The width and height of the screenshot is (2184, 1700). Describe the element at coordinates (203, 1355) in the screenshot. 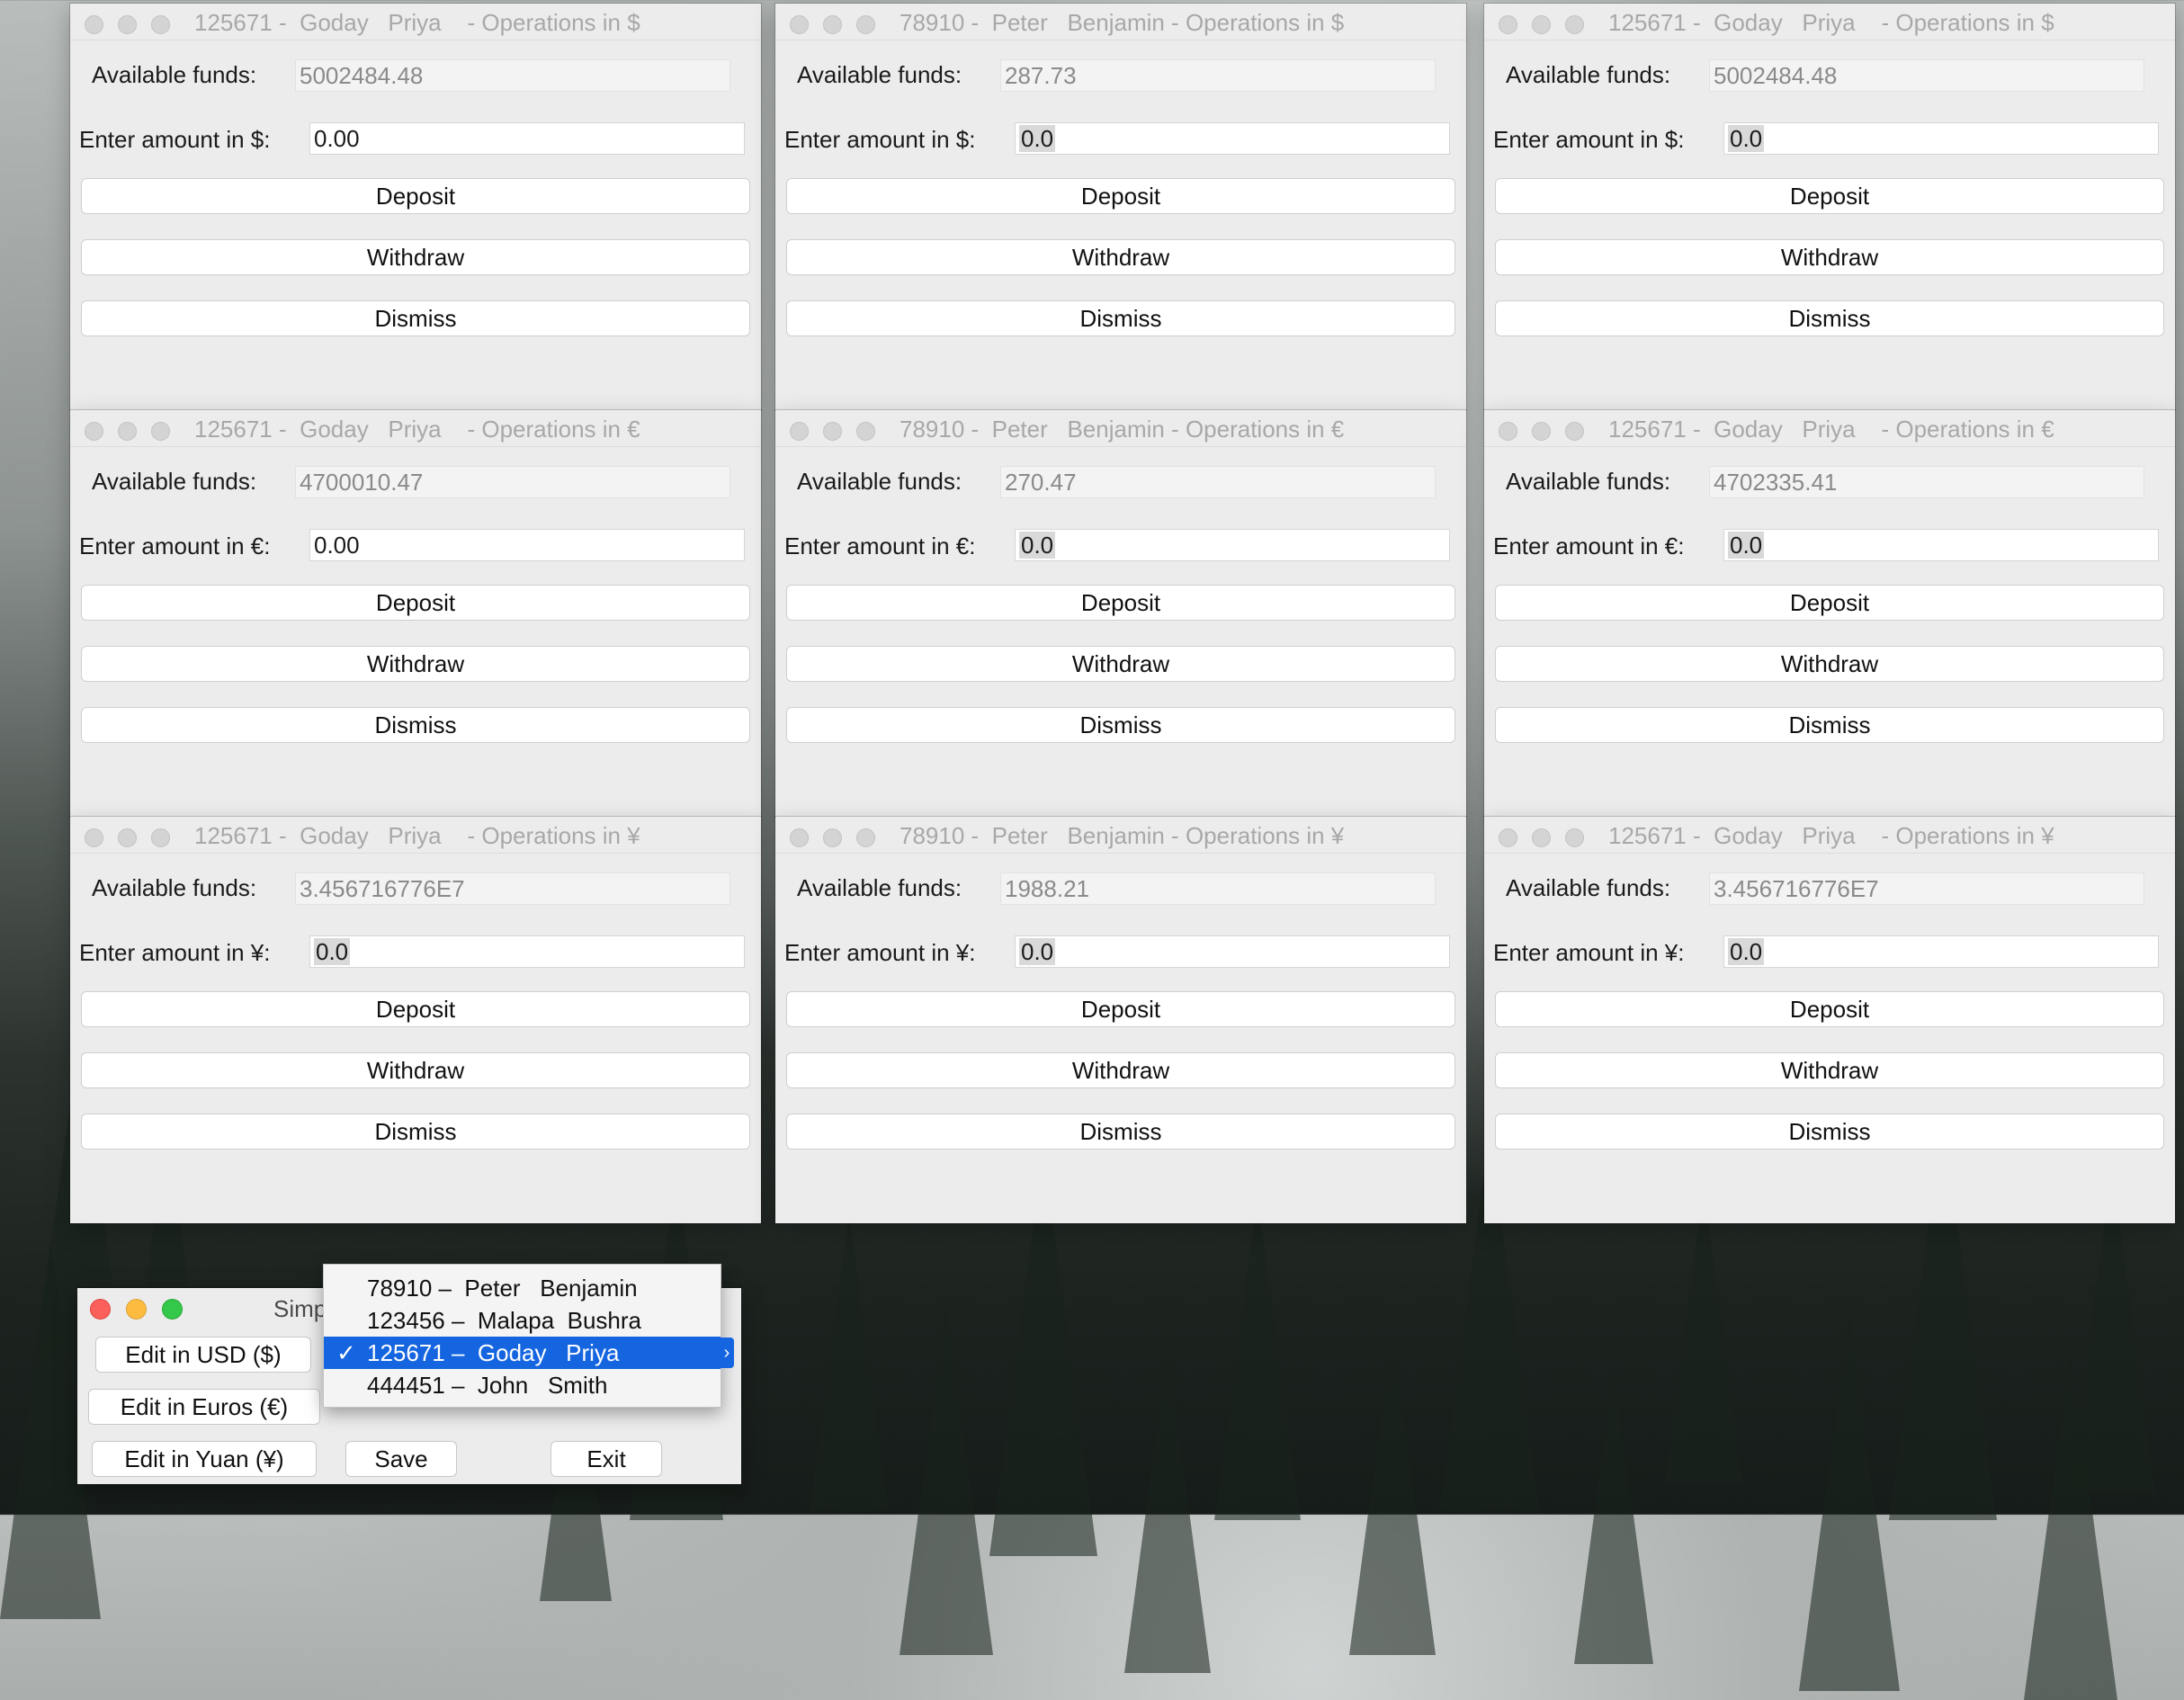

I see `edit-usd-button: Edit in USD ($)` at that location.